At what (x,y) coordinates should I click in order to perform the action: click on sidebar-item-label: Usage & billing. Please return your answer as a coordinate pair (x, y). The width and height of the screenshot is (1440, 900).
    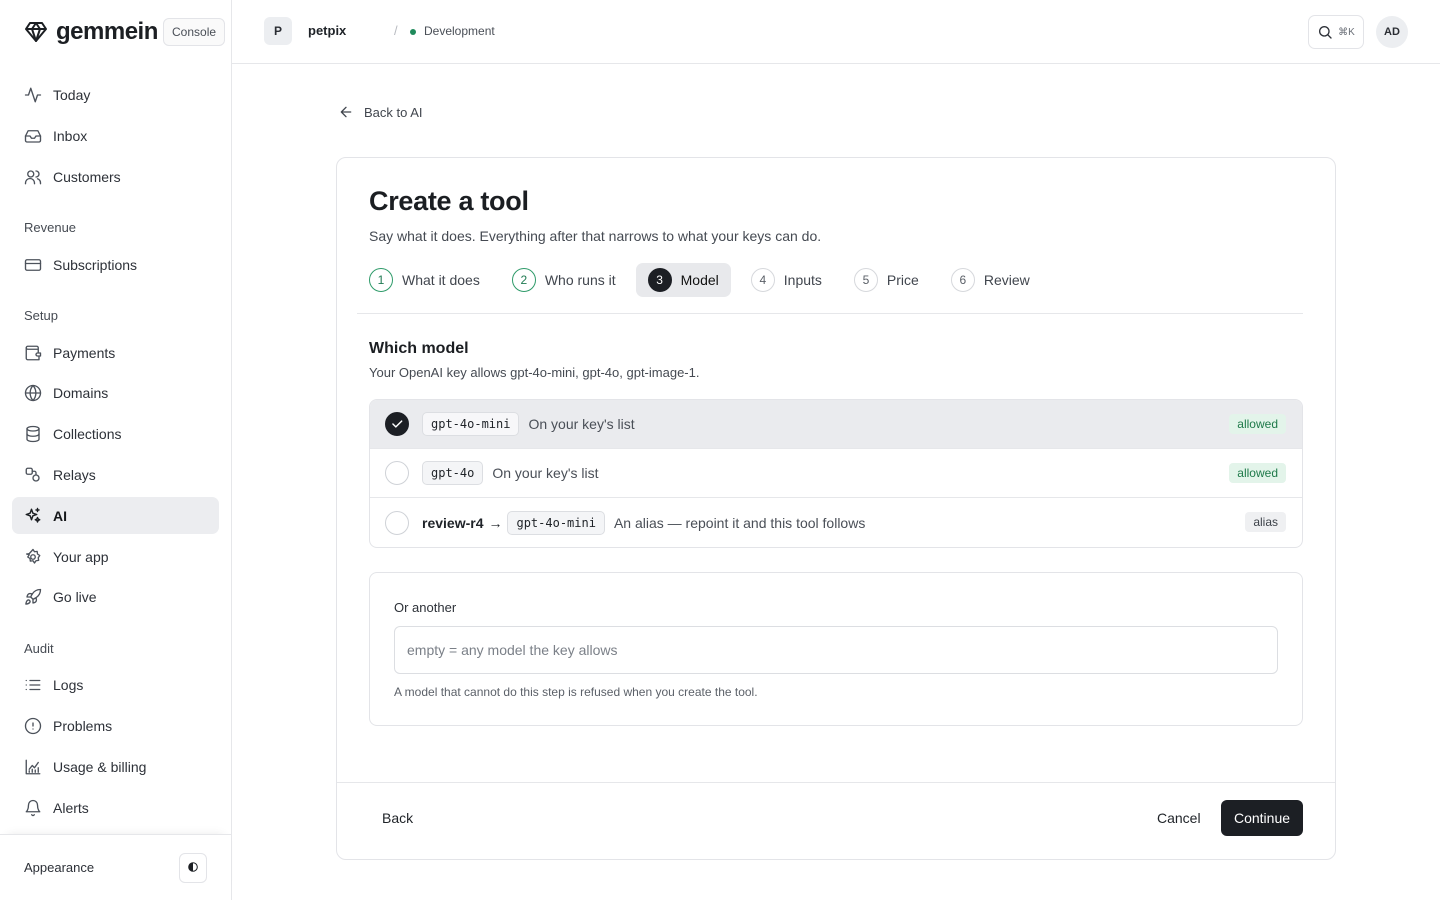
    Looking at the image, I should click on (100, 766).